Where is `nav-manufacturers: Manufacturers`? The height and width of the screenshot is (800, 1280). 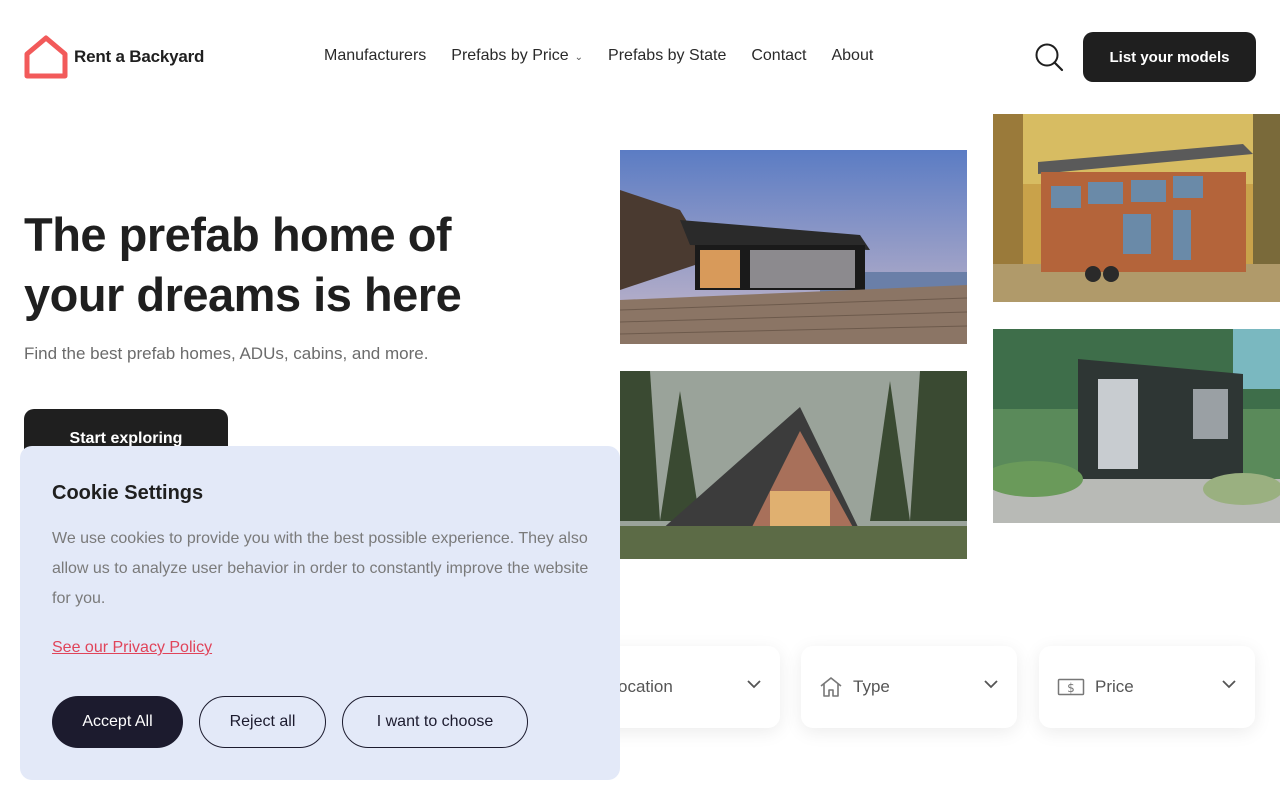
nav-manufacturers: Manufacturers is located at coordinates (375, 56).